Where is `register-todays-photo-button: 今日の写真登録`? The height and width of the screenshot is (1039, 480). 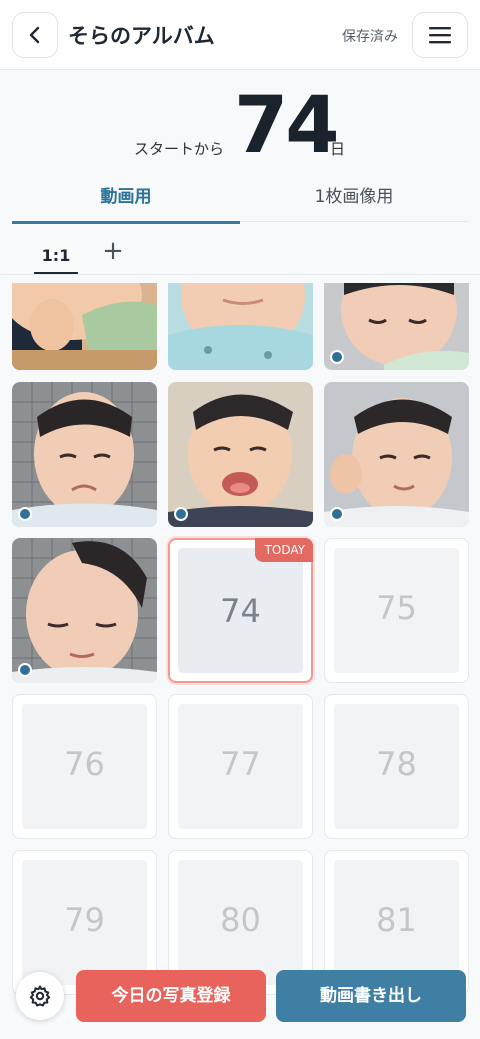
register-todays-photo-button: 今日の写真登録 is located at coordinates (171, 996).